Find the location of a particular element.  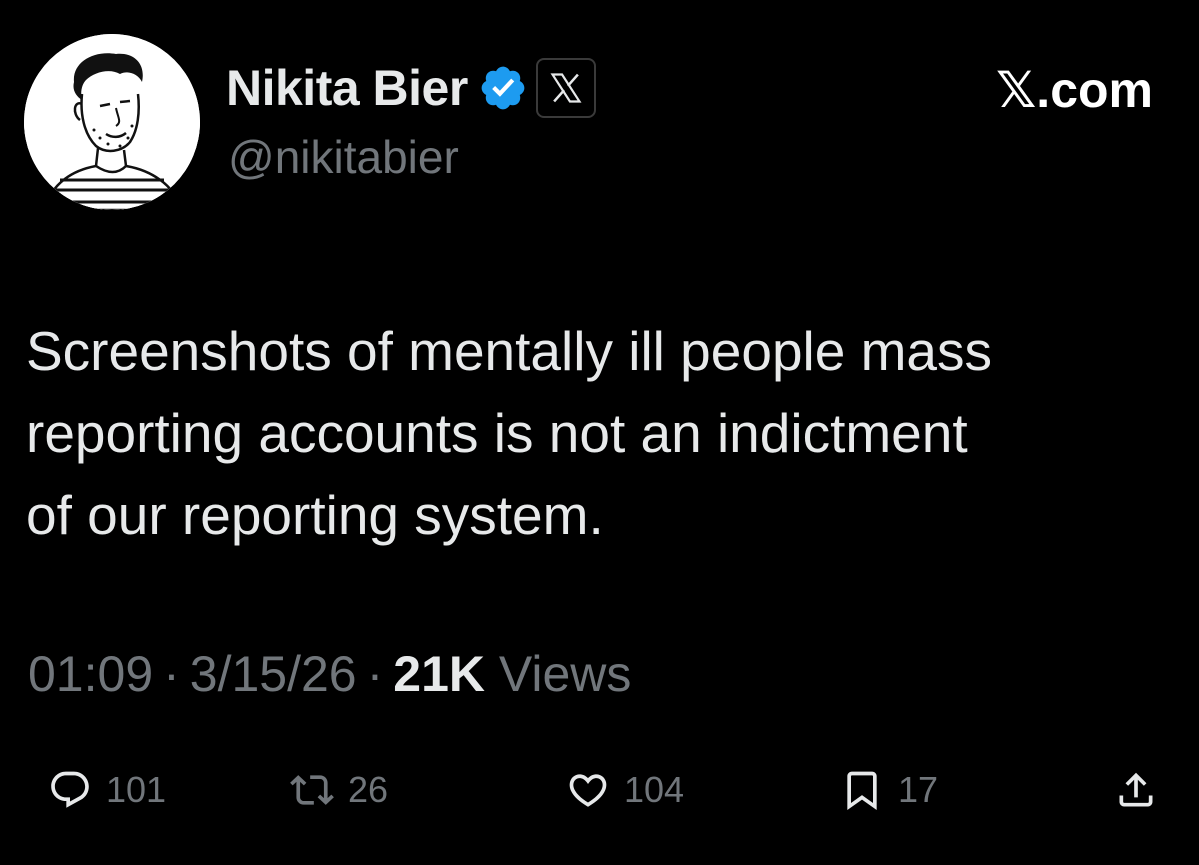

tweet-actions: 101 26 104 17 is located at coordinates (599, 790).